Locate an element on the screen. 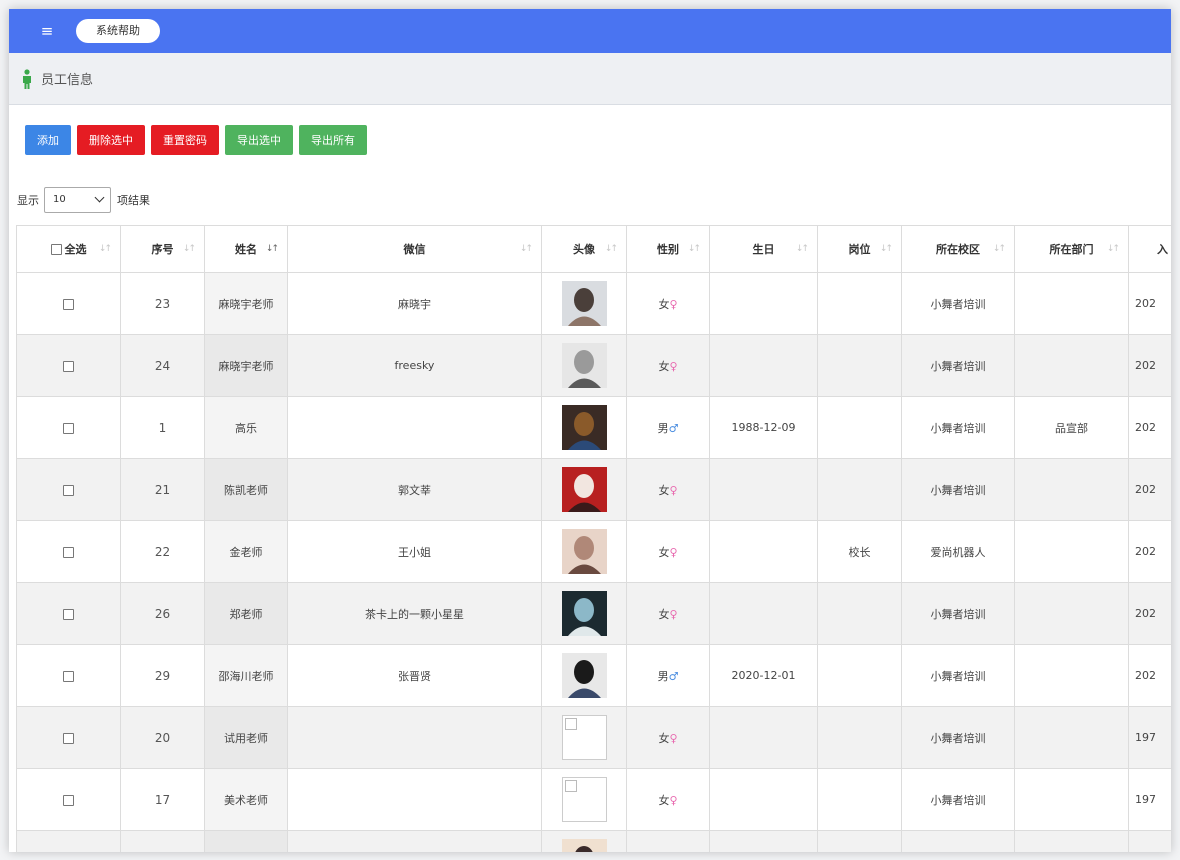 The width and height of the screenshot is (1180, 860). export-selected-button: 导出选中 is located at coordinates (259, 140).